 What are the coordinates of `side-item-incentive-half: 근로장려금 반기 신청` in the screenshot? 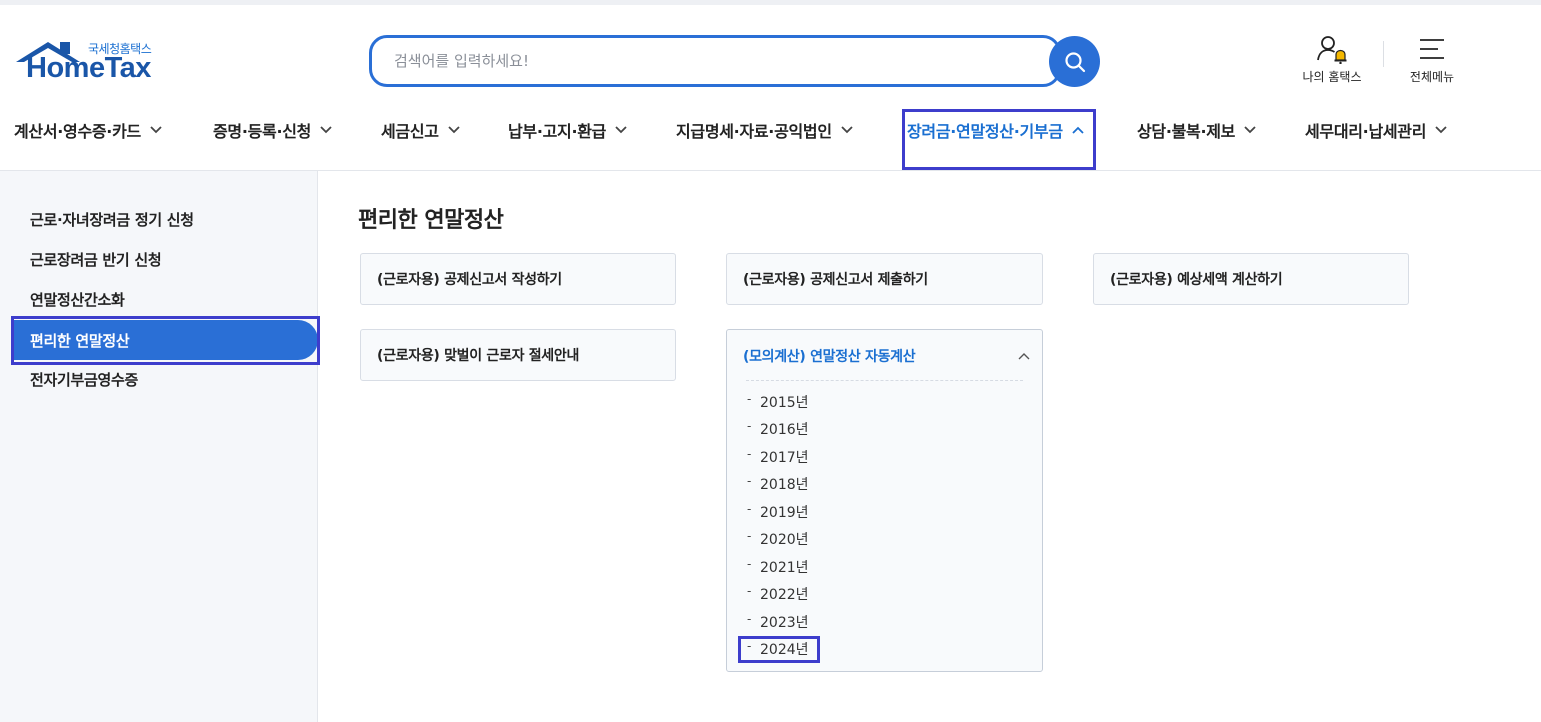 It's located at (166, 259).